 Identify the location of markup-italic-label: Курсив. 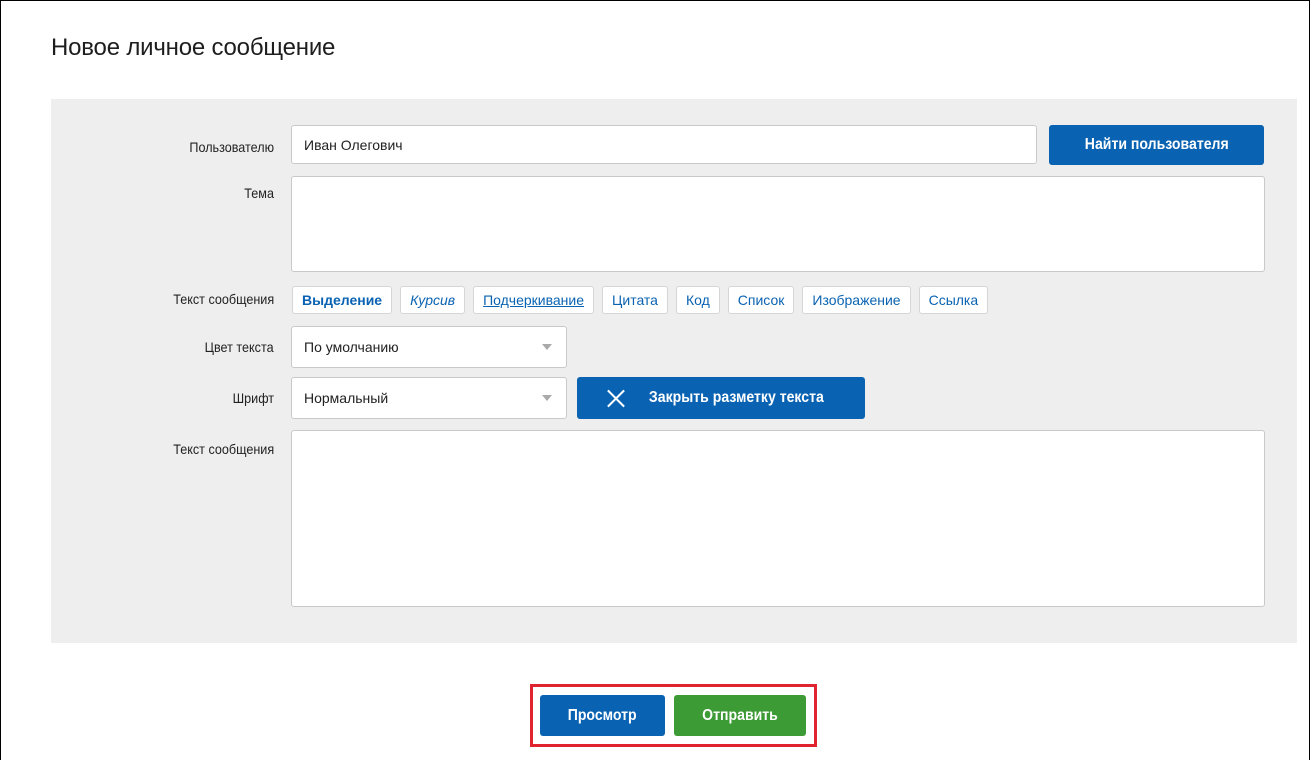
(433, 300).